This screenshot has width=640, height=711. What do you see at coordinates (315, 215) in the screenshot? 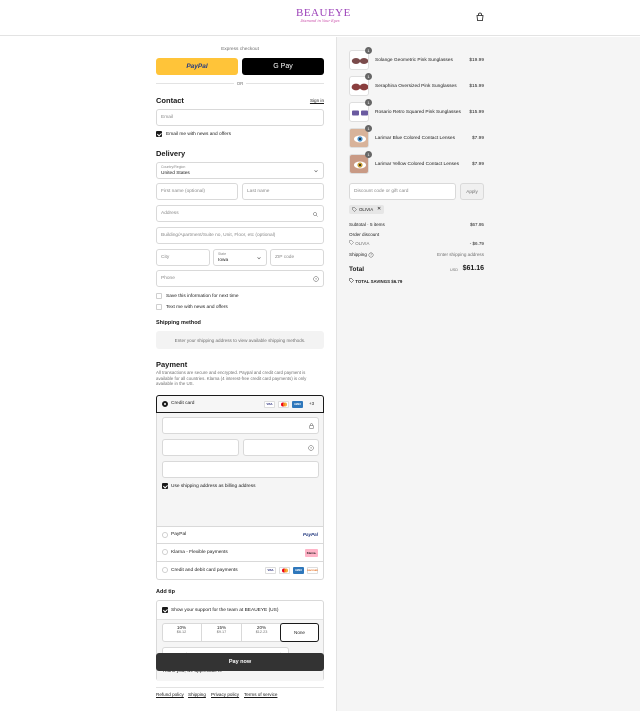
I see `search-icon` at bounding box center [315, 215].